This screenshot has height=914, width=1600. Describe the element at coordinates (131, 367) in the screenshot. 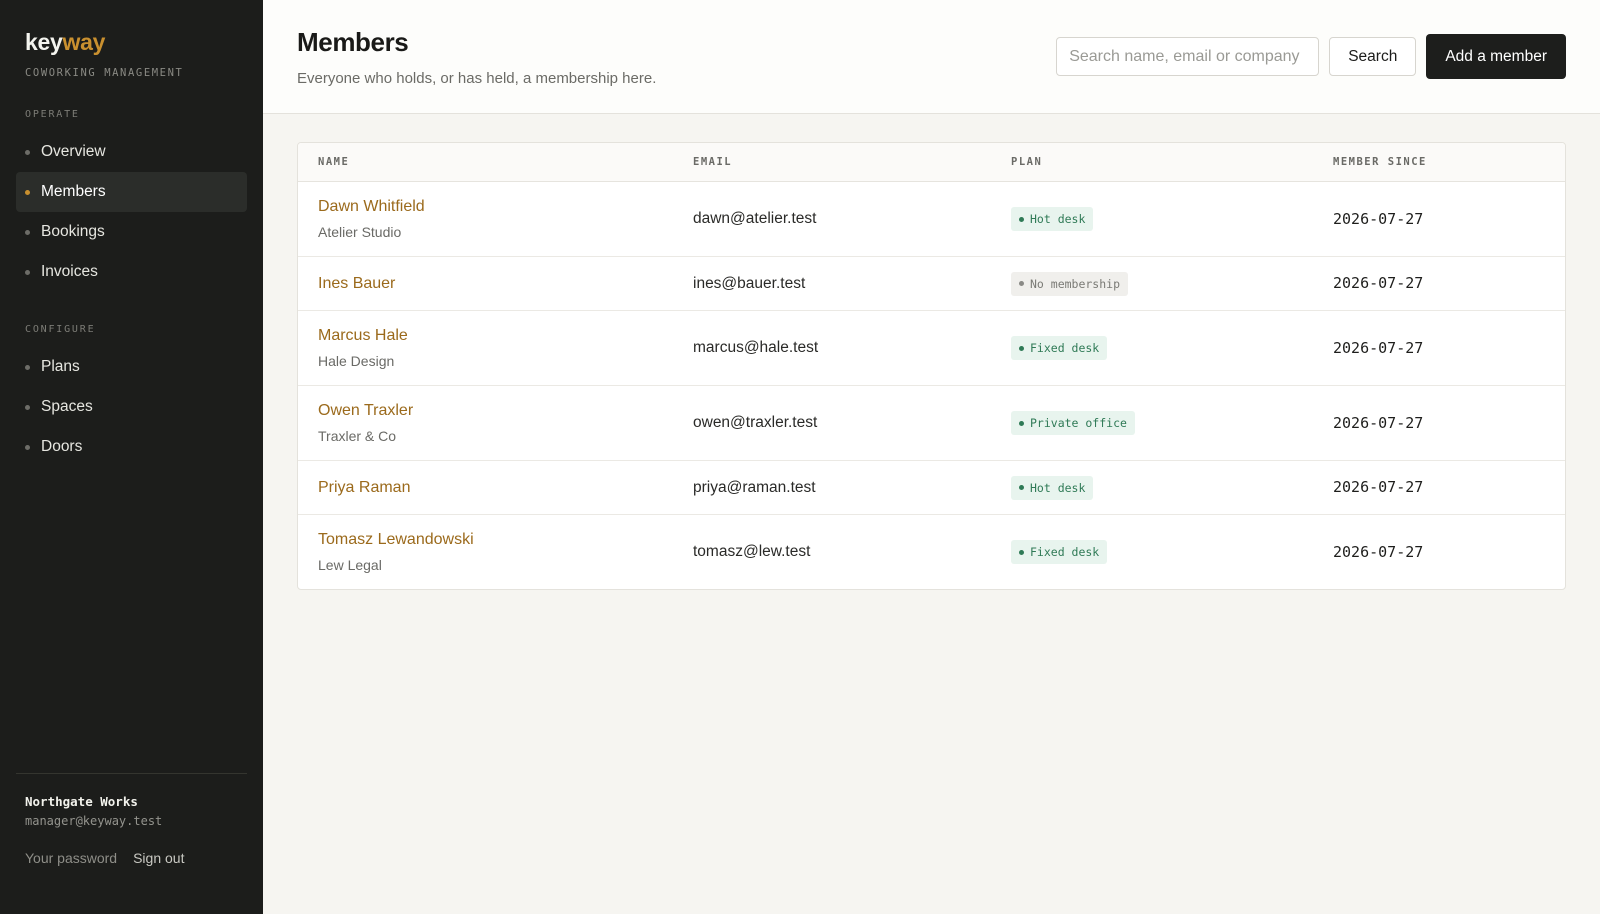

I see `sidebar-item-plans: Plans` at that location.